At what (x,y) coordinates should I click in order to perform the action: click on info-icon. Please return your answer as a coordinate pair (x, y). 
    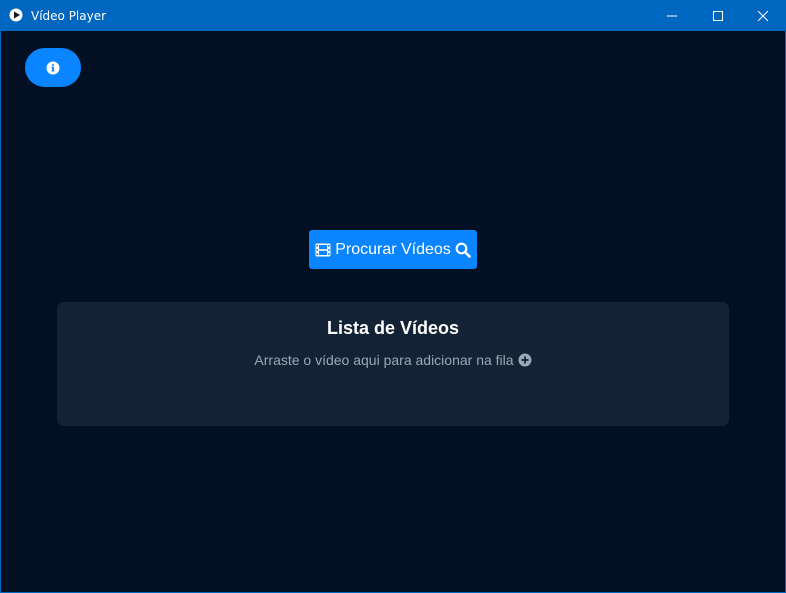
    Looking at the image, I should click on (53, 67).